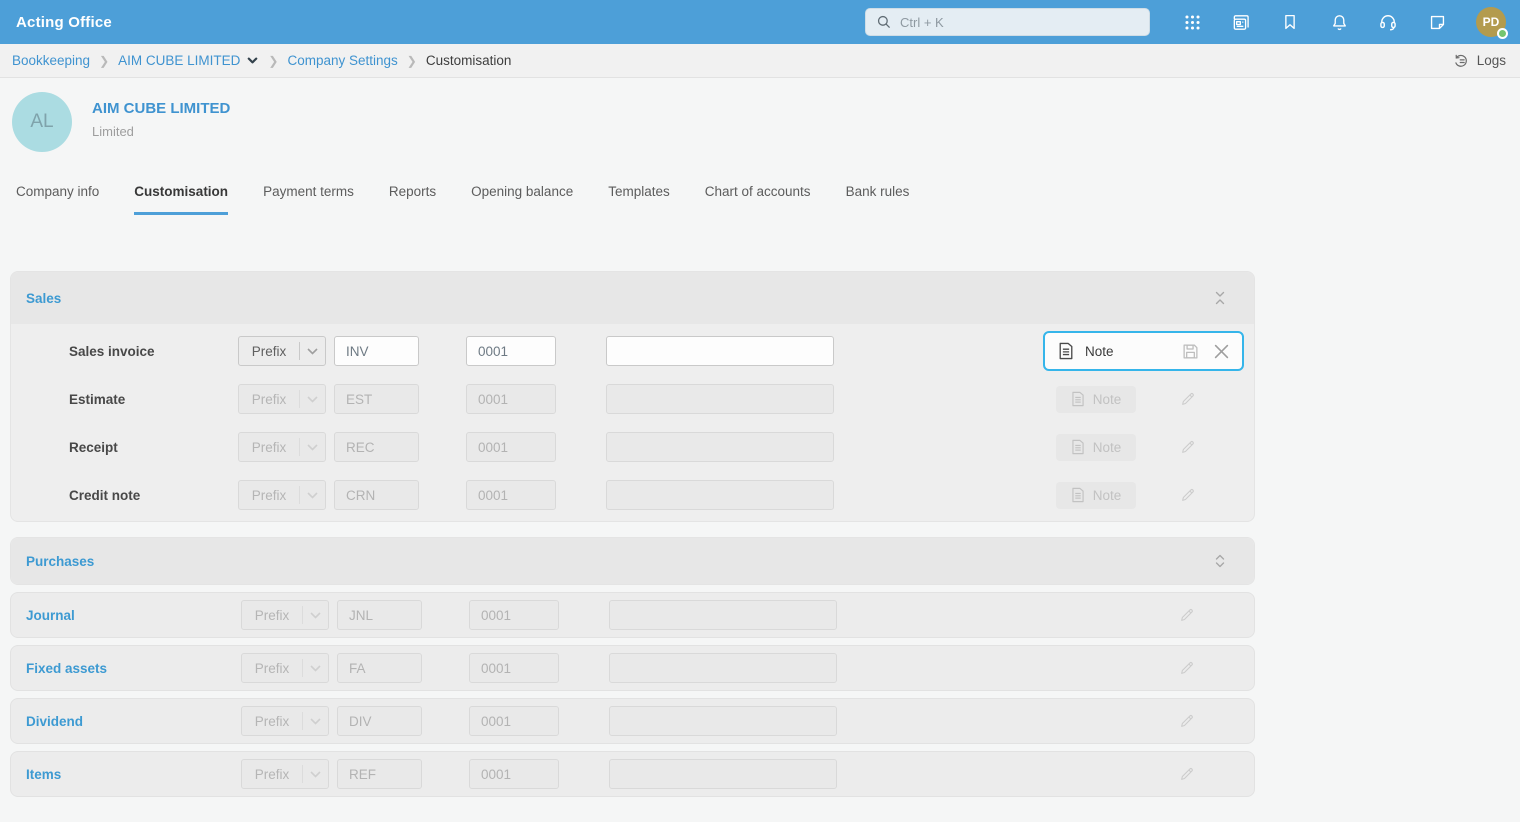 This screenshot has height=822, width=1520. Describe the element at coordinates (1388, 22) in the screenshot. I see `support-headset-icon` at that location.